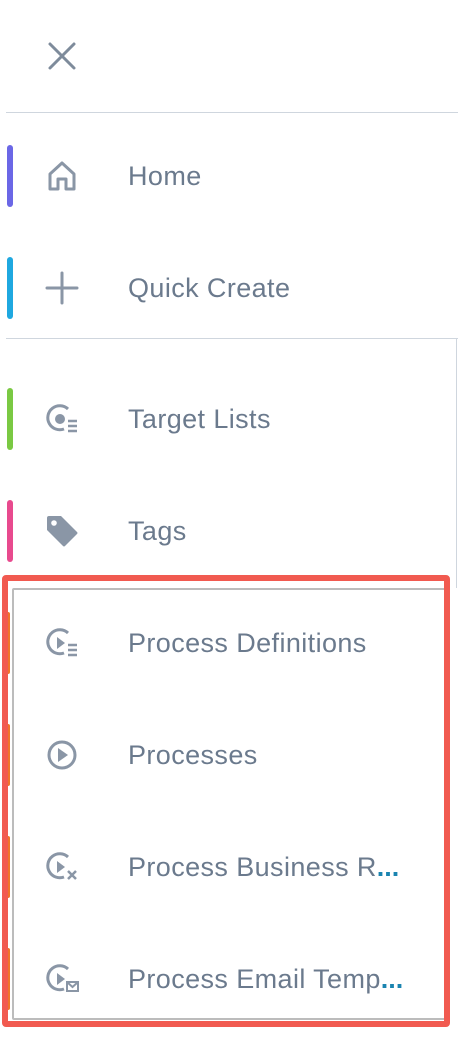 This screenshot has height=1038, width=458. What do you see at coordinates (232, 338) in the screenshot?
I see `section-divider` at bounding box center [232, 338].